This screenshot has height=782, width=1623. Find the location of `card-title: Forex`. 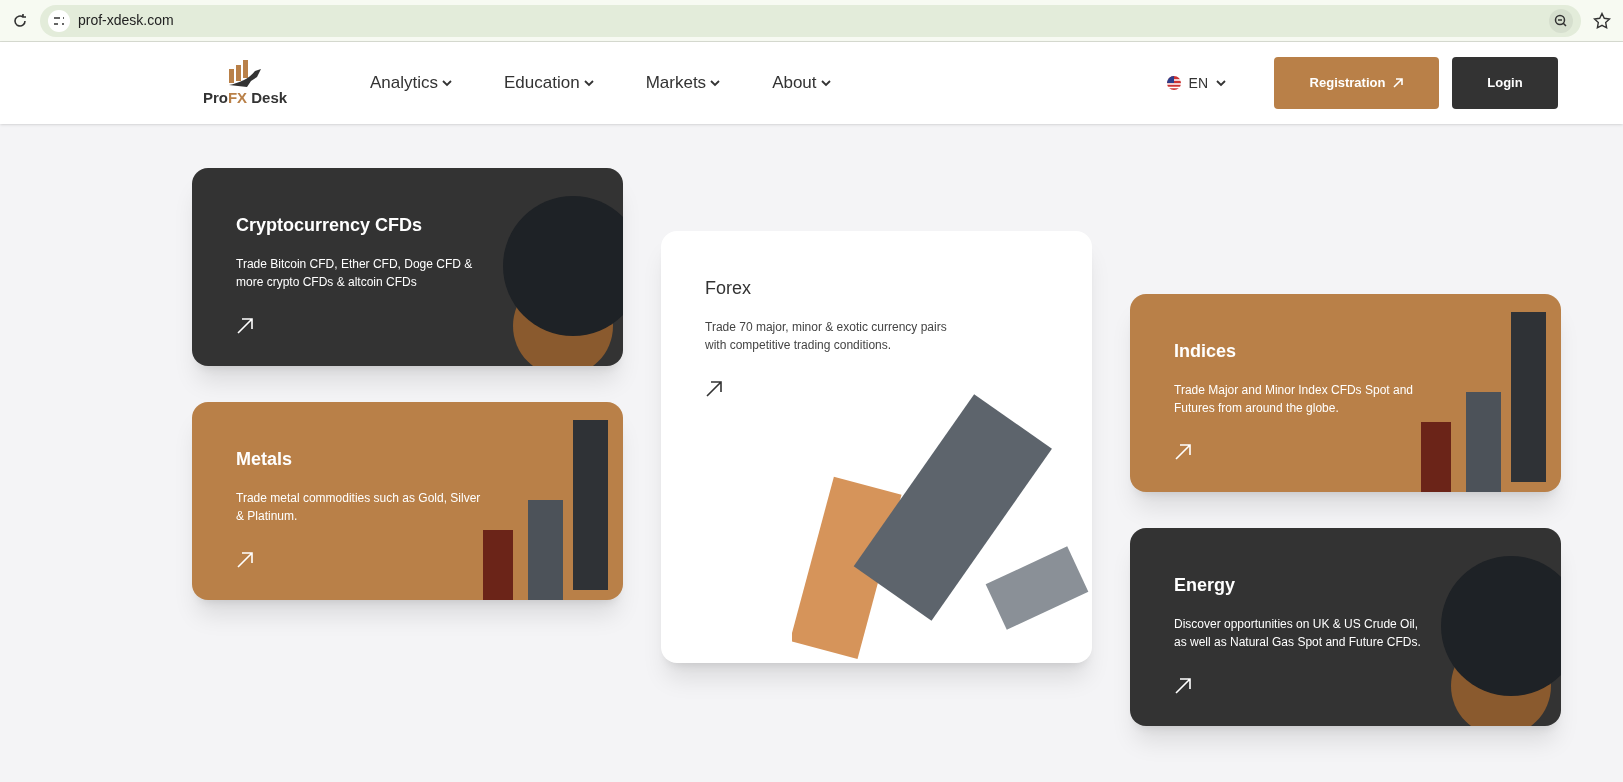

card-title: Forex is located at coordinates (728, 288).